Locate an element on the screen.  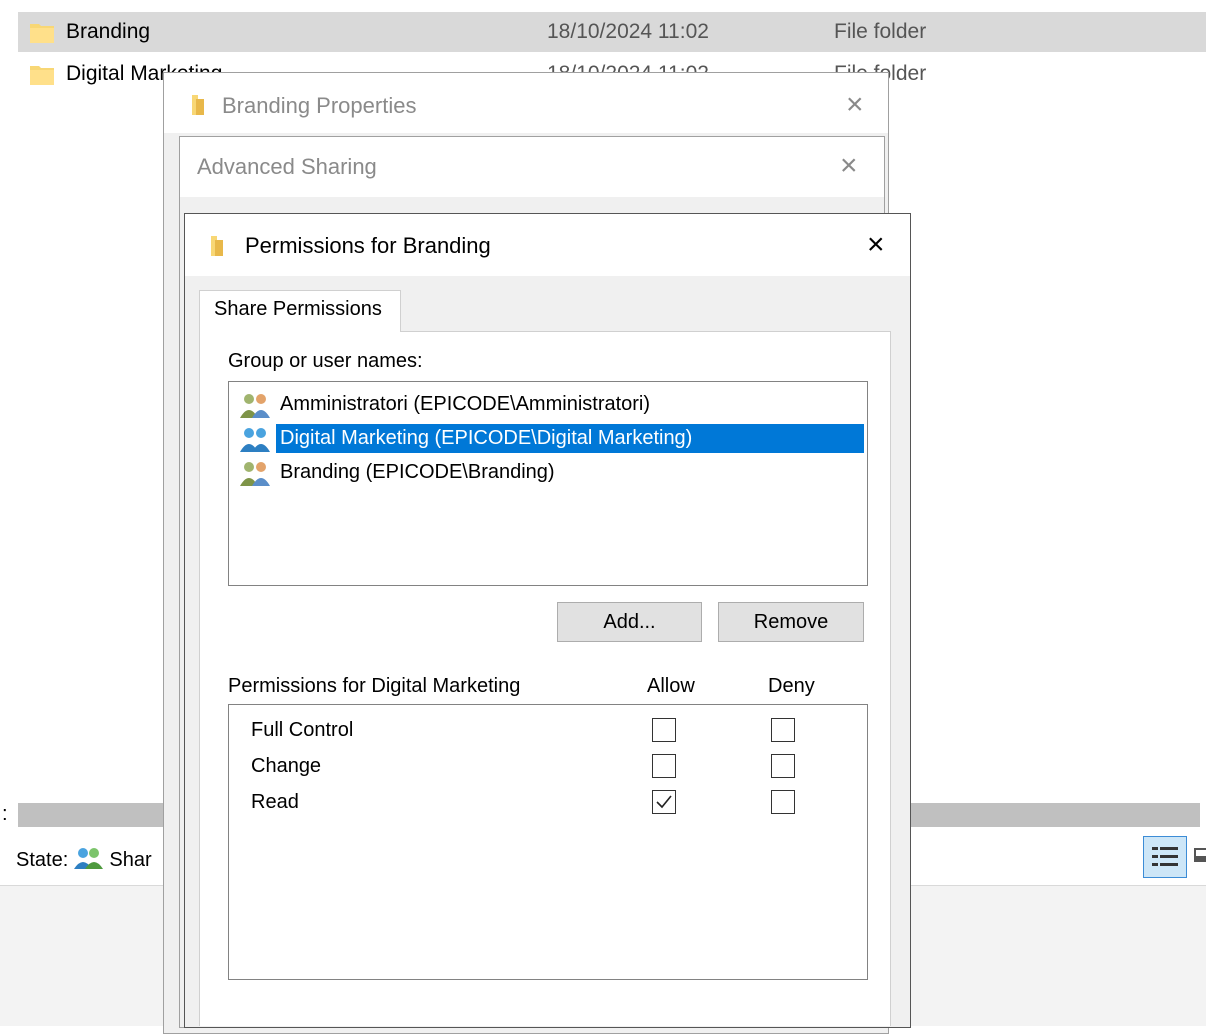
large-icons-view-icon is located at coordinates (1200, 855).